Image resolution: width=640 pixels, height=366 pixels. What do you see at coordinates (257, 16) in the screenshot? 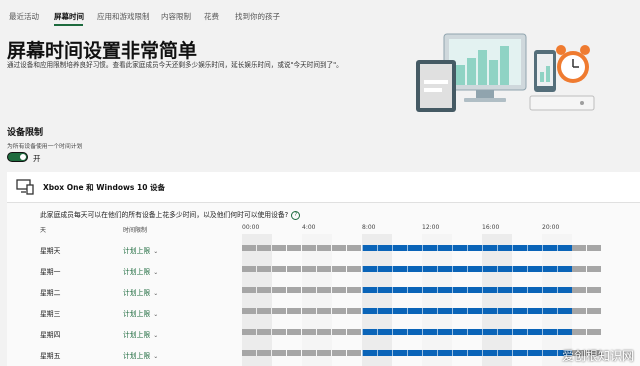
I see `tab-find-child: 找到你的孩子` at bounding box center [257, 16].